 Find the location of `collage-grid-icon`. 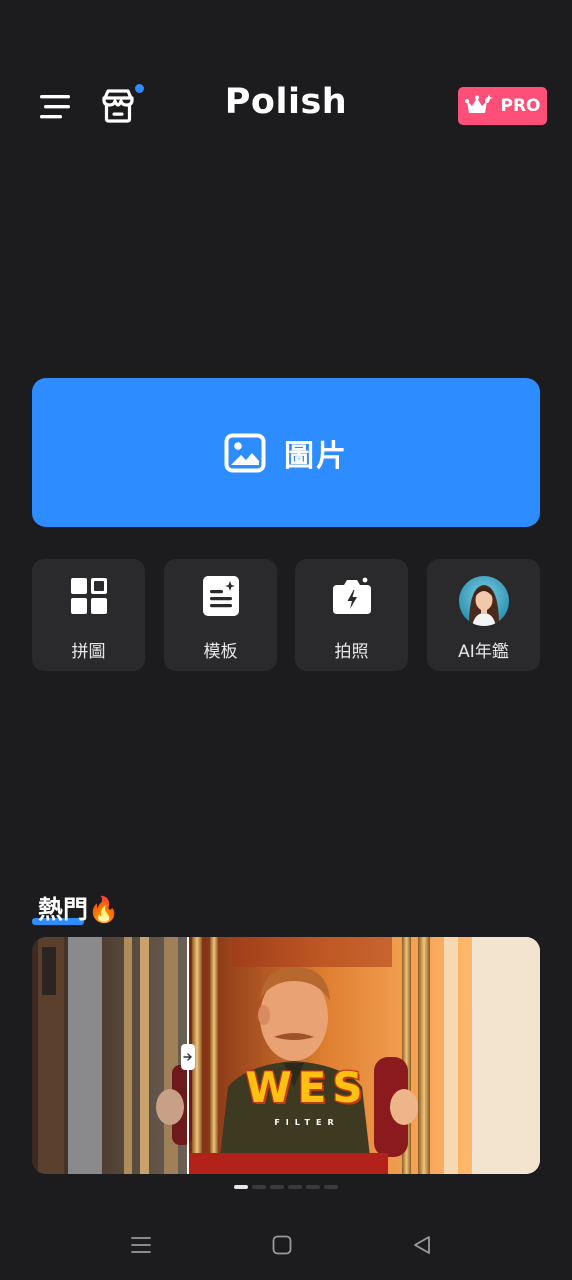

collage-grid-icon is located at coordinates (88, 596).